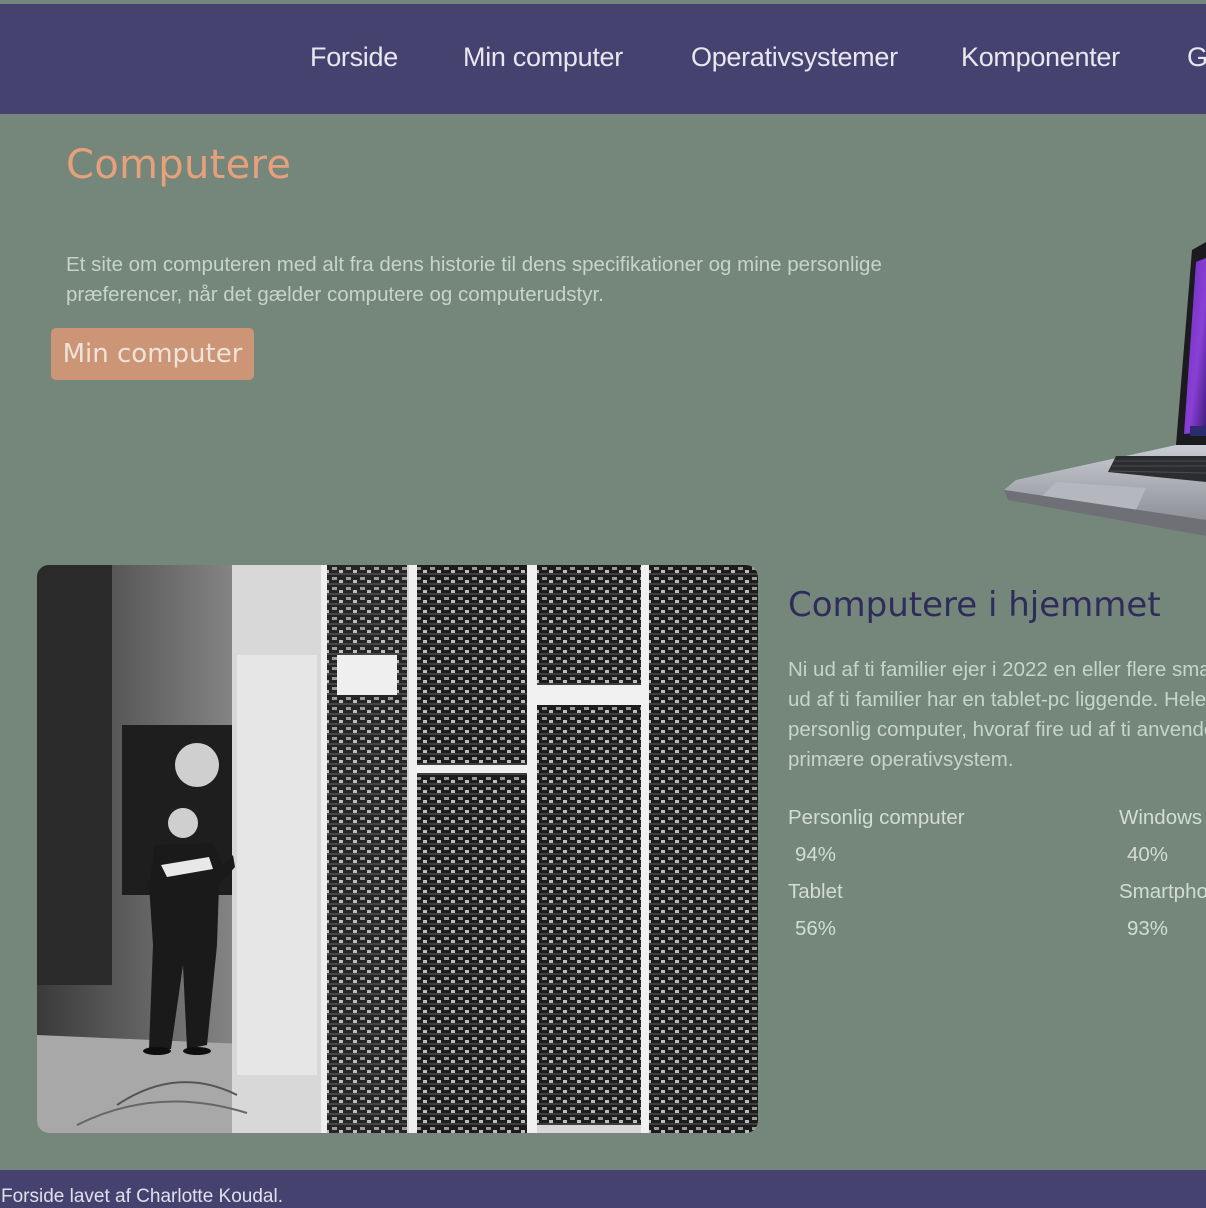 The height and width of the screenshot is (1208, 1206). I want to click on stat-value-smartphone: 93%, so click(1148, 928).